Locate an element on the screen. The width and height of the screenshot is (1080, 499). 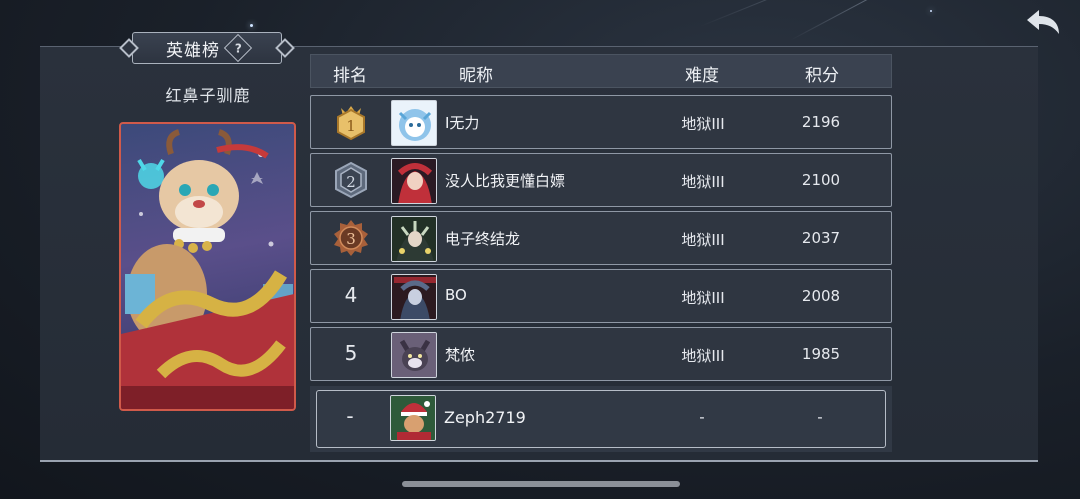
svg-text: 3 is located at coordinates (351, 239).